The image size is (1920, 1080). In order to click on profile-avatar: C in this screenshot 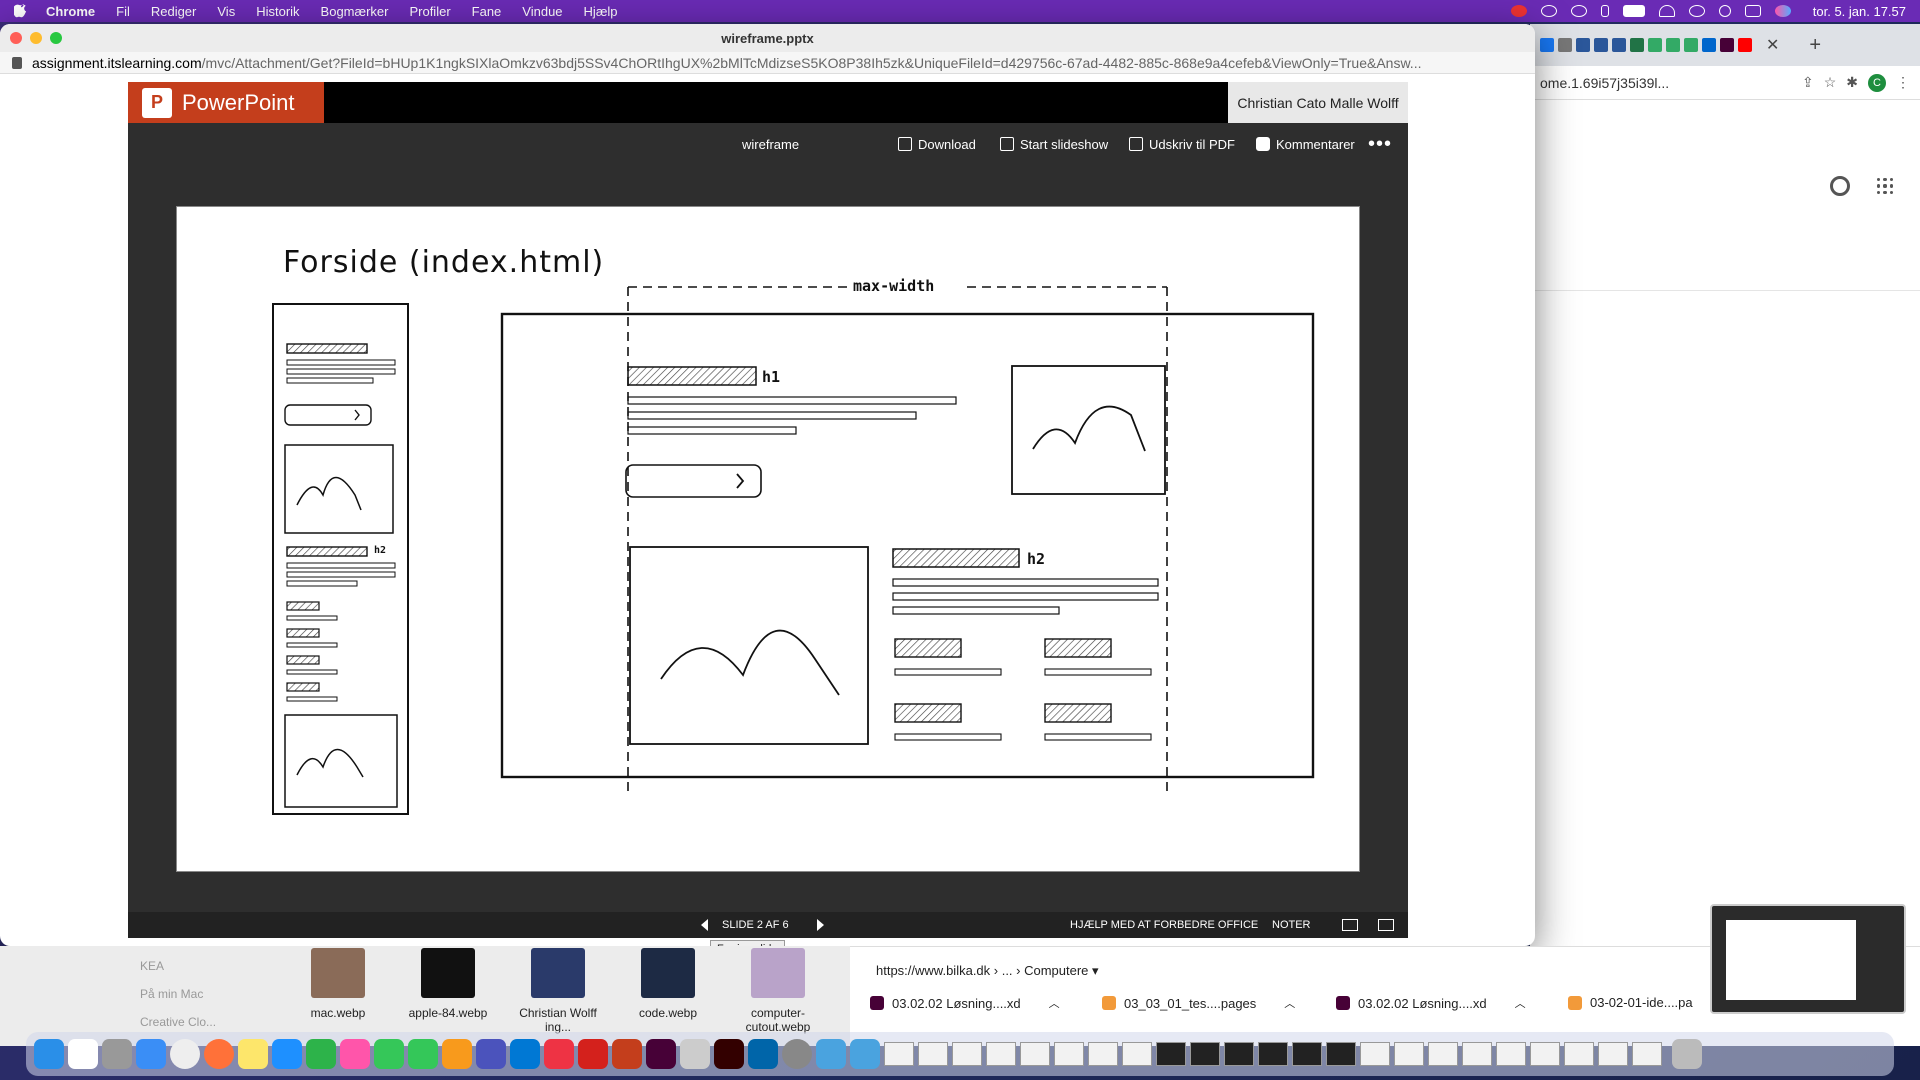, I will do `click(1877, 82)`.